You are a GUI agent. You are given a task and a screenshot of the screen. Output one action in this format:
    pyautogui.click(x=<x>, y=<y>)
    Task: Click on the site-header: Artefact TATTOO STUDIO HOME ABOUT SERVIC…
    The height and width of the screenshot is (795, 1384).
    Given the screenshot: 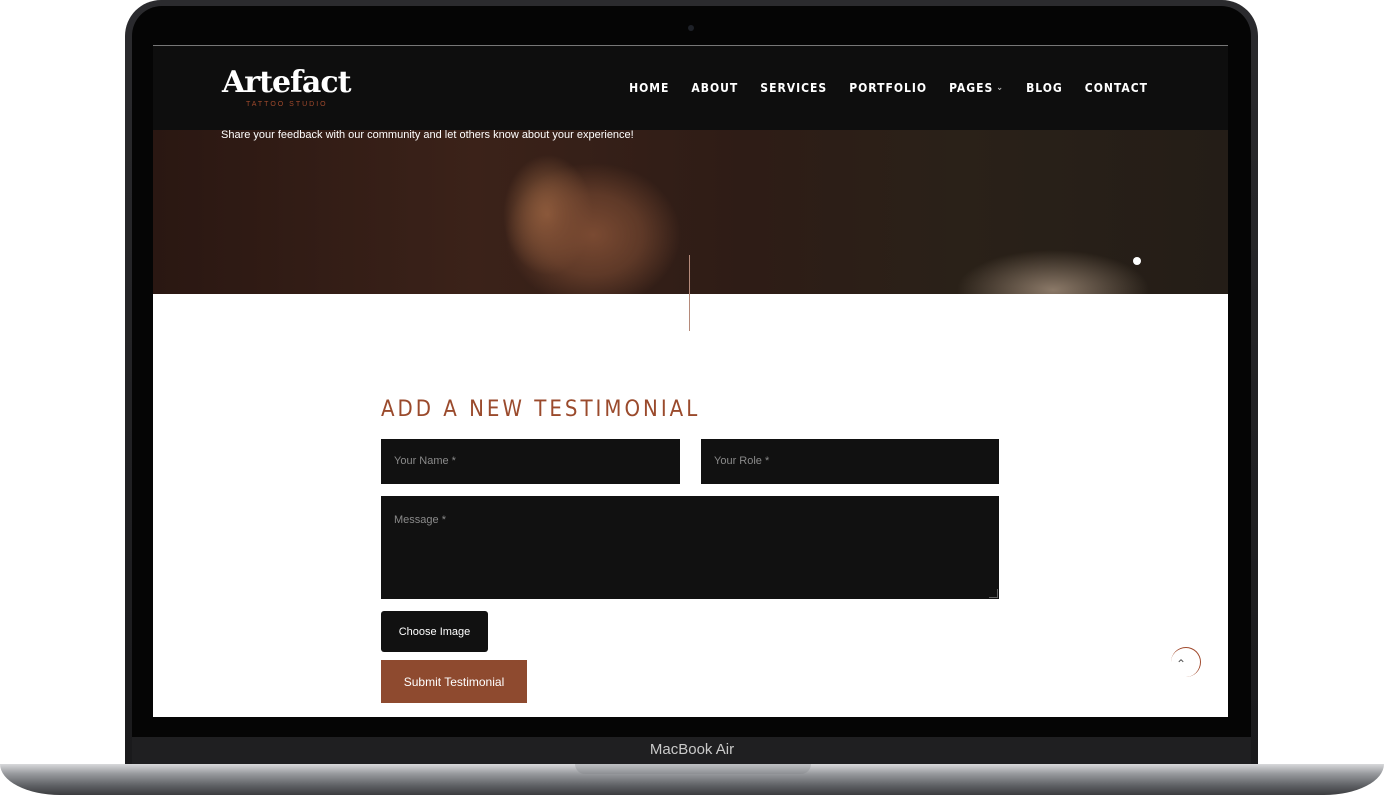 What is the action you would take?
    pyautogui.click(x=690, y=88)
    